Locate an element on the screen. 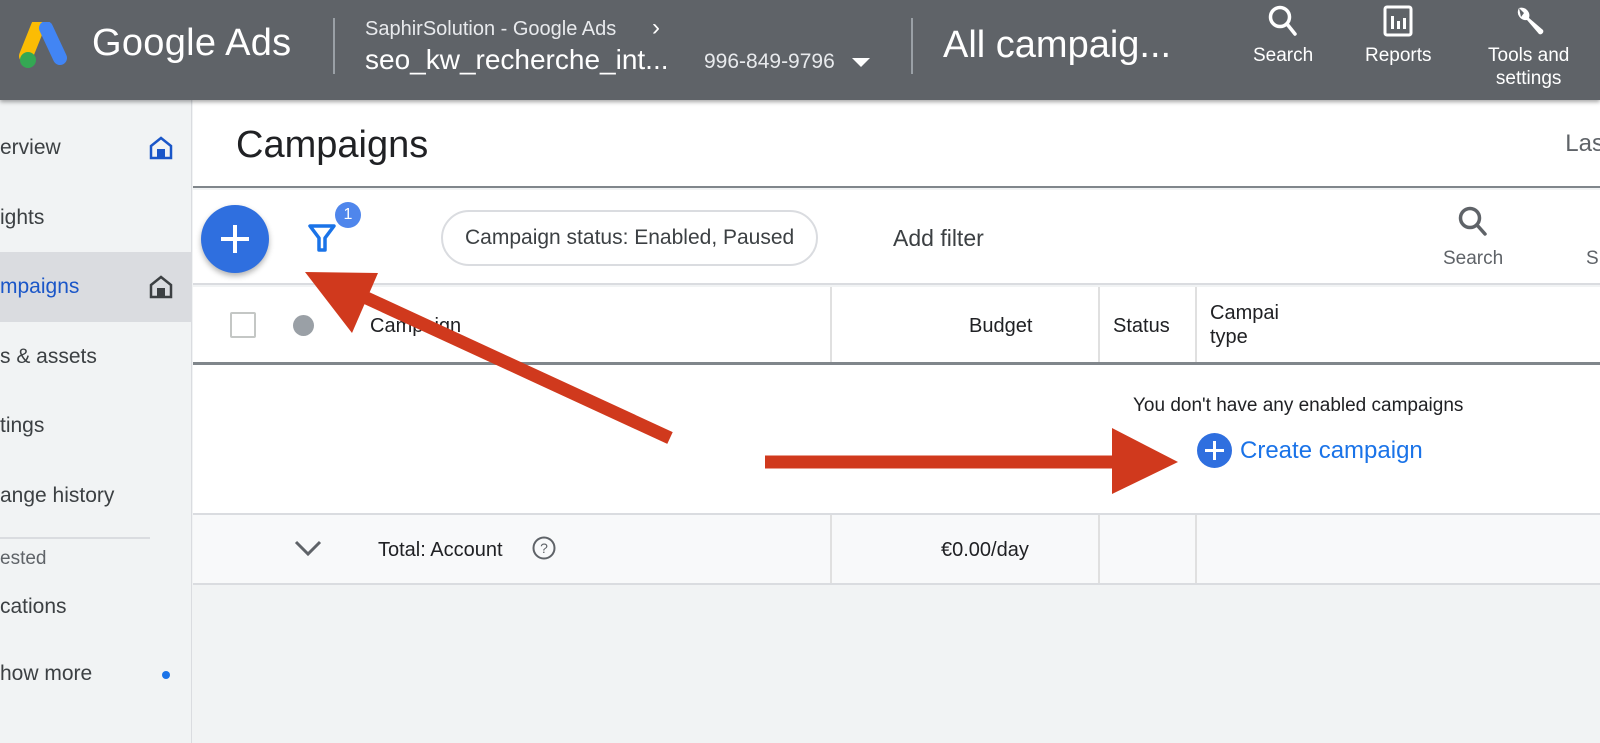  account-dropdown-caret-icon is located at coordinates (861, 62).